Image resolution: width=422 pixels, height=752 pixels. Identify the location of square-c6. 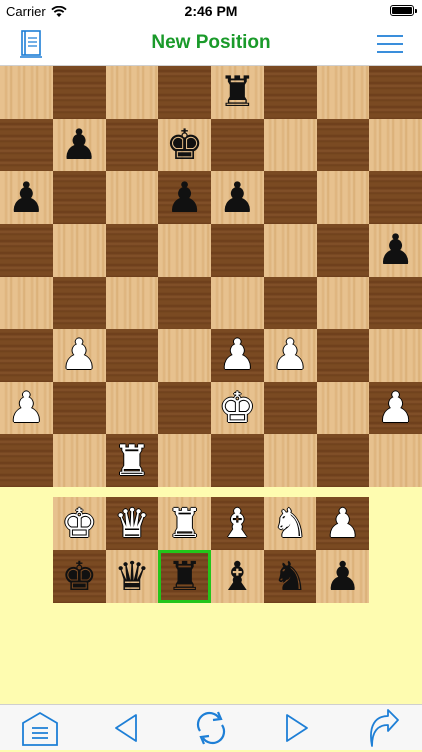
(132, 197).